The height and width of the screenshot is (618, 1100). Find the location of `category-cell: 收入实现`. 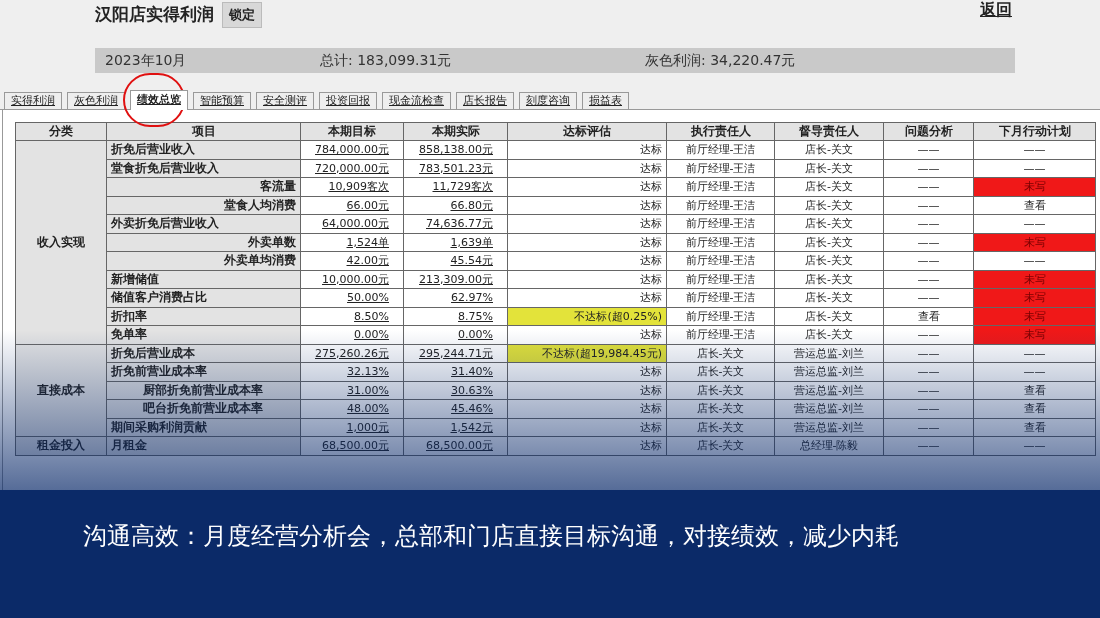

category-cell: 收入实现 is located at coordinates (61, 242).